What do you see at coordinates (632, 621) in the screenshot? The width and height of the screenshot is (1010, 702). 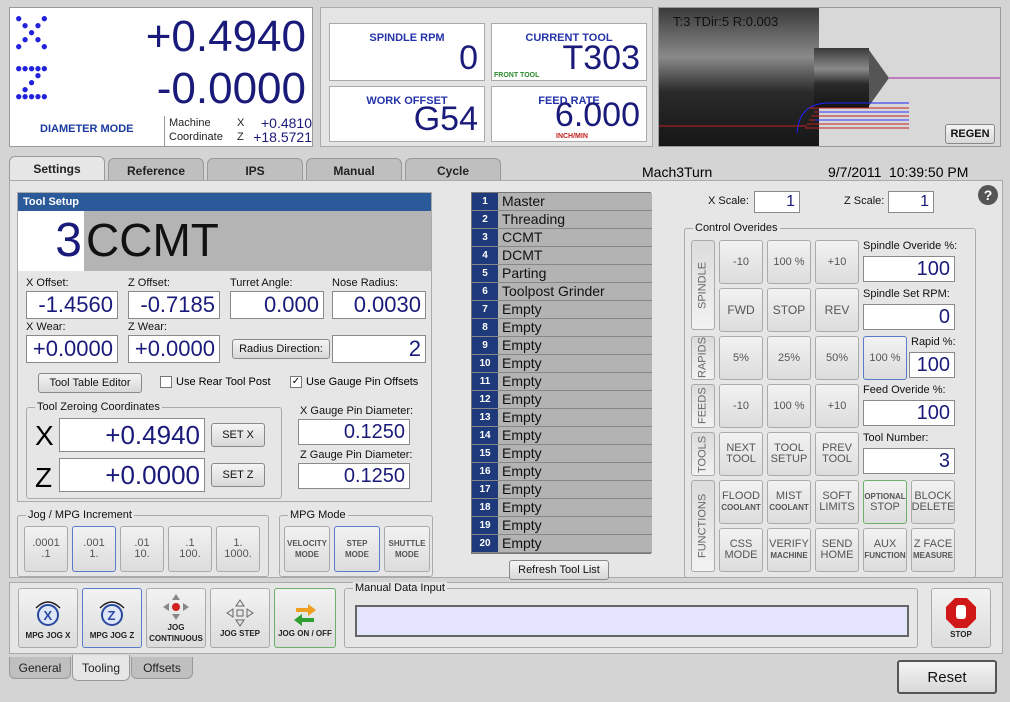 I see `mdi-input` at bounding box center [632, 621].